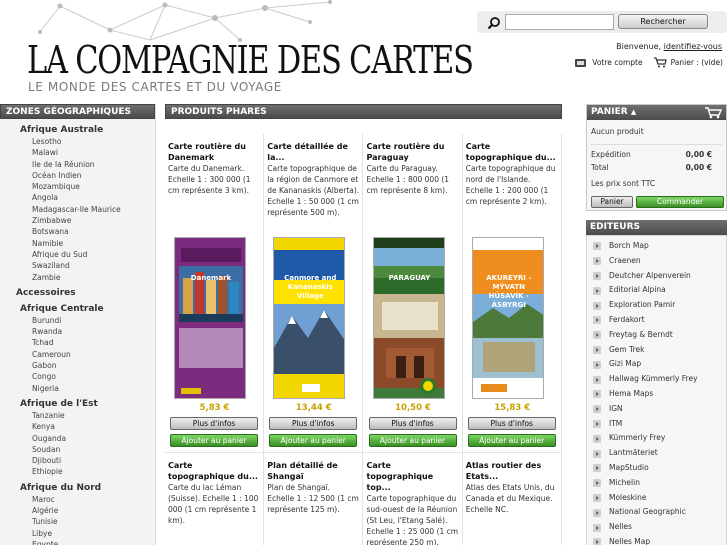 This screenshot has width=727, height=545. I want to click on country-item: Tanzanie, so click(87, 415).